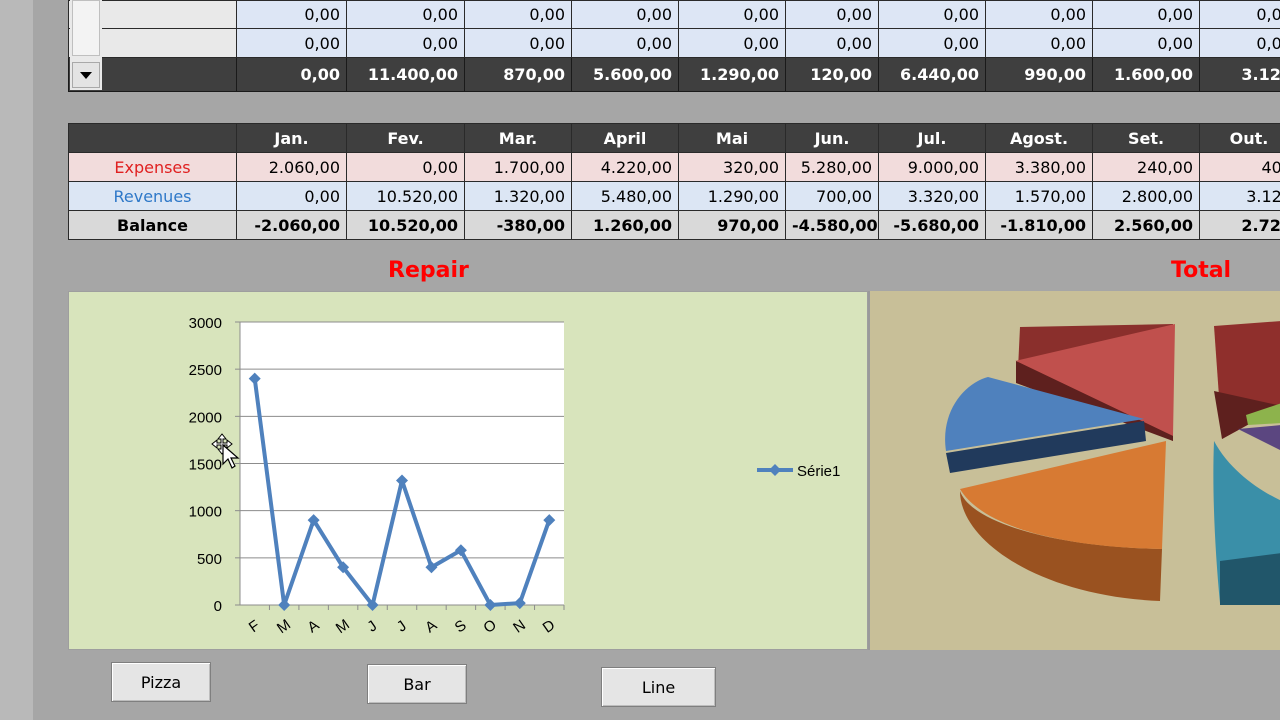  What do you see at coordinates (152, 167) in the screenshot?
I see `row-label: Expenses` at bounding box center [152, 167].